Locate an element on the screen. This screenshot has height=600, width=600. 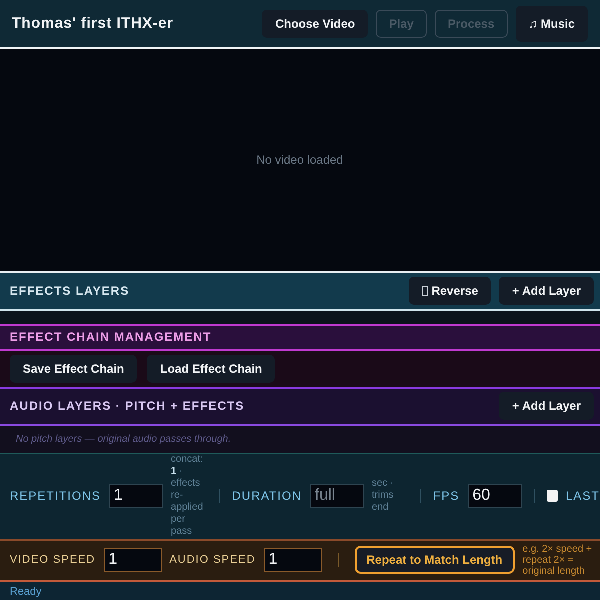
hint-text: concat: 1 · effects re-applied per pass is located at coordinates (187, 496).